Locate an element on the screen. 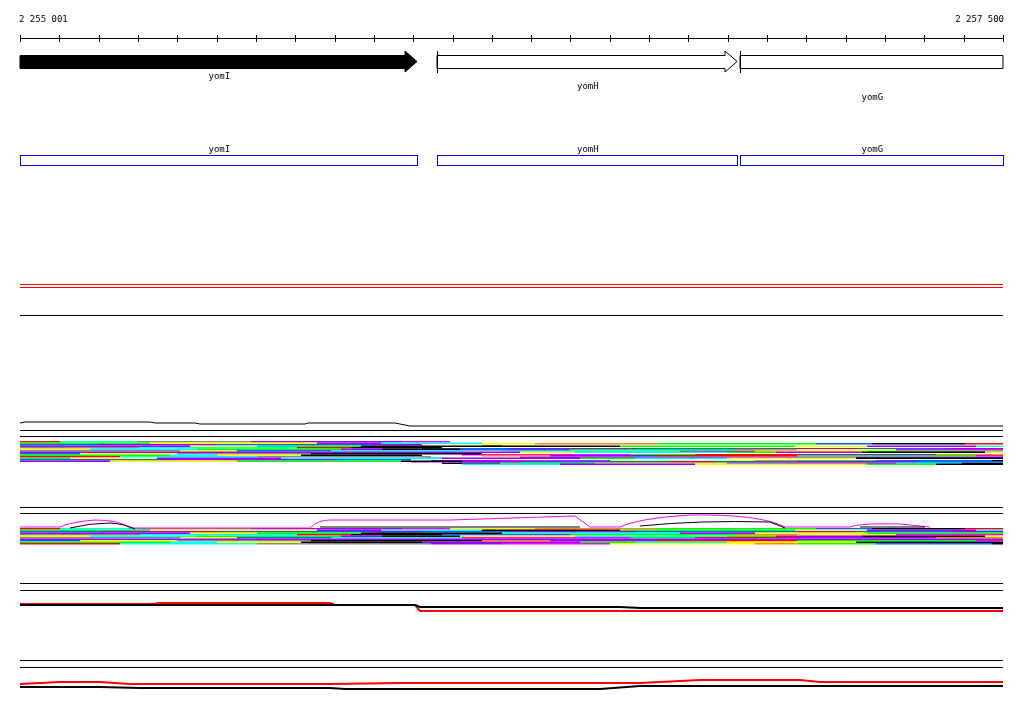 Image resolution: width=1024 pixels, height=714 pixels. gene-label: yomG is located at coordinates (872, 97).